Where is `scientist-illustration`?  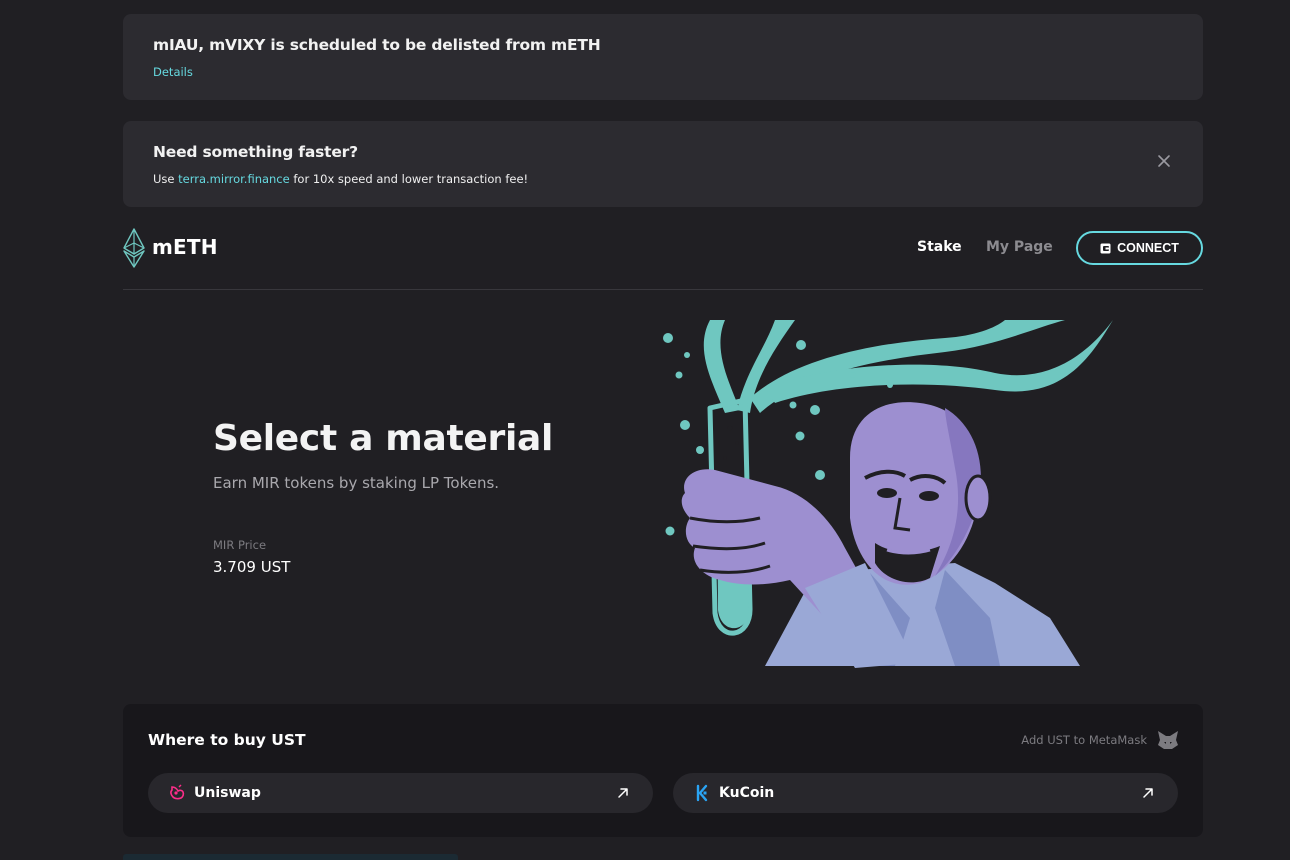 scientist-illustration is located at coordinates (888, 494).